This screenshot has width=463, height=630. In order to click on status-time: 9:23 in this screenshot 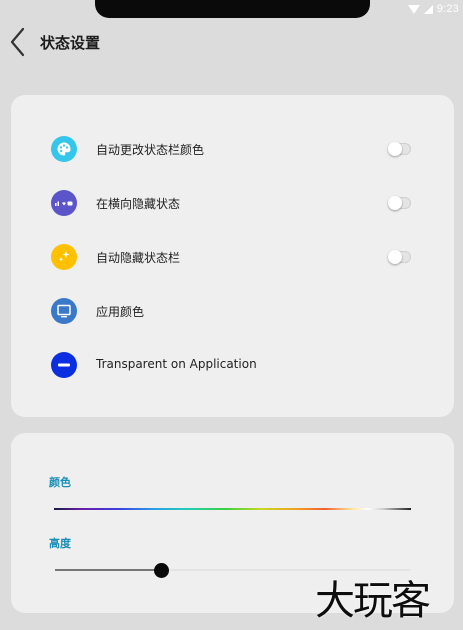, I will do `click(447, 9)`.